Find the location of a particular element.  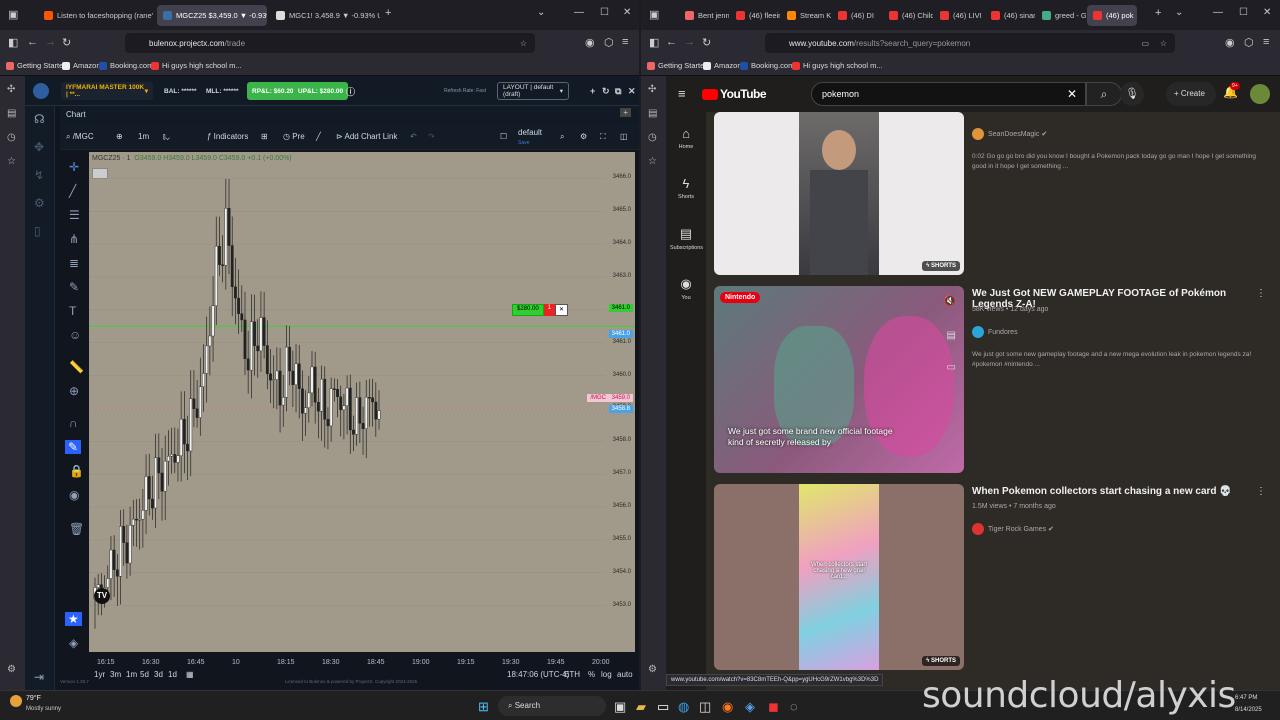

tab-item: (46) LIVI is located at coordinates (959, 15).